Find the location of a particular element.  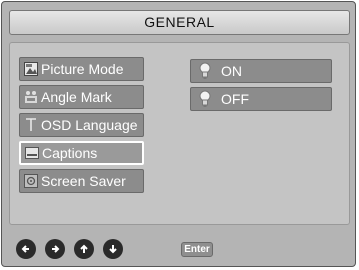

up-arrow-icon is located at coordinates (84, 249).